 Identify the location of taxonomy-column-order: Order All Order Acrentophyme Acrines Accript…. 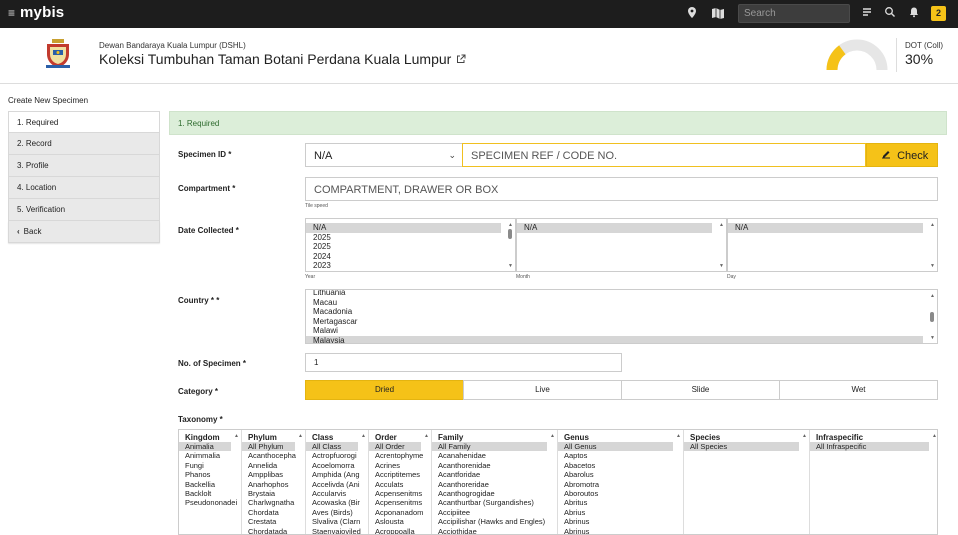
(400, 482).